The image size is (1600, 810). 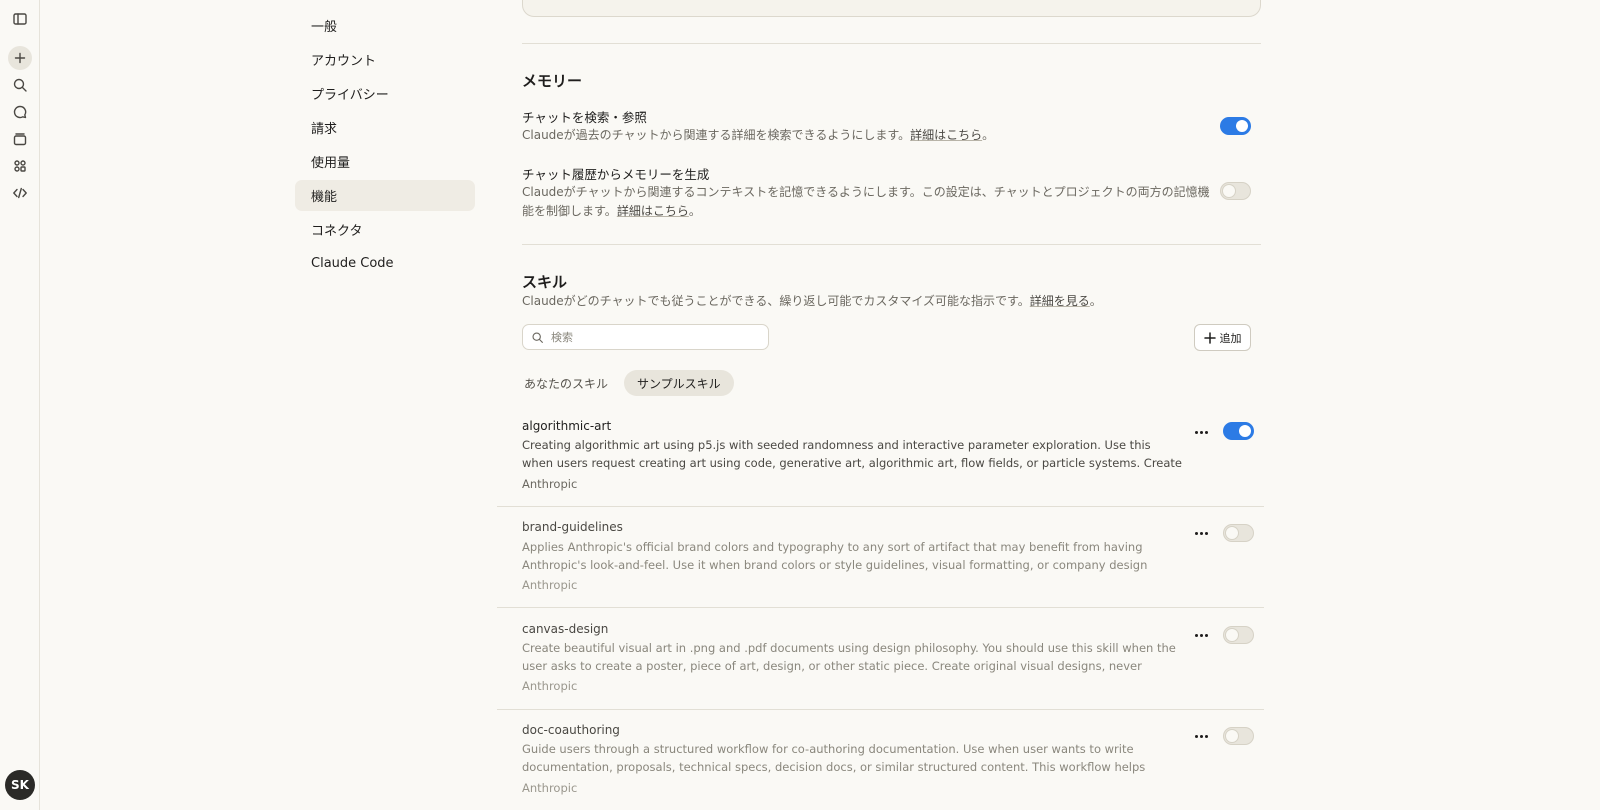 I want to click on skill-name: doc-coauthoring, so click(x=571, y=730).